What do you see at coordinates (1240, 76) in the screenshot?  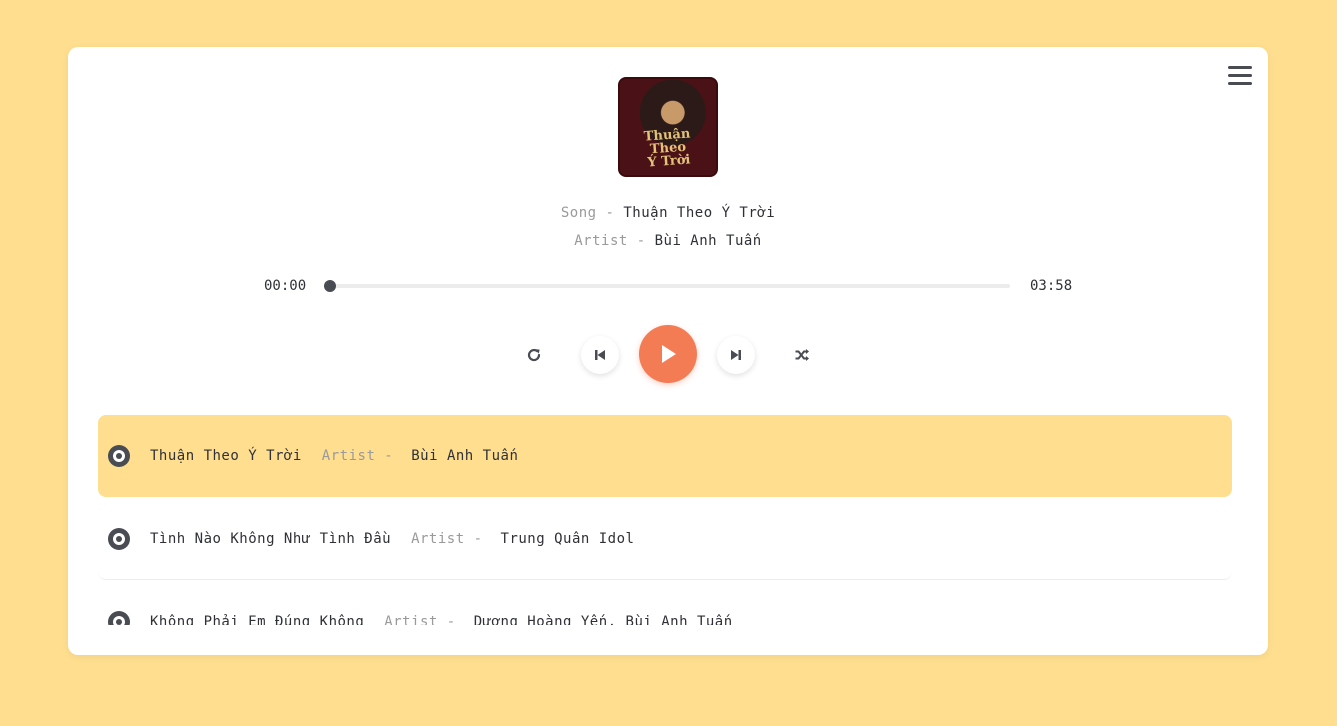 I see `menu-icon` at bounding box center [1240, 76].